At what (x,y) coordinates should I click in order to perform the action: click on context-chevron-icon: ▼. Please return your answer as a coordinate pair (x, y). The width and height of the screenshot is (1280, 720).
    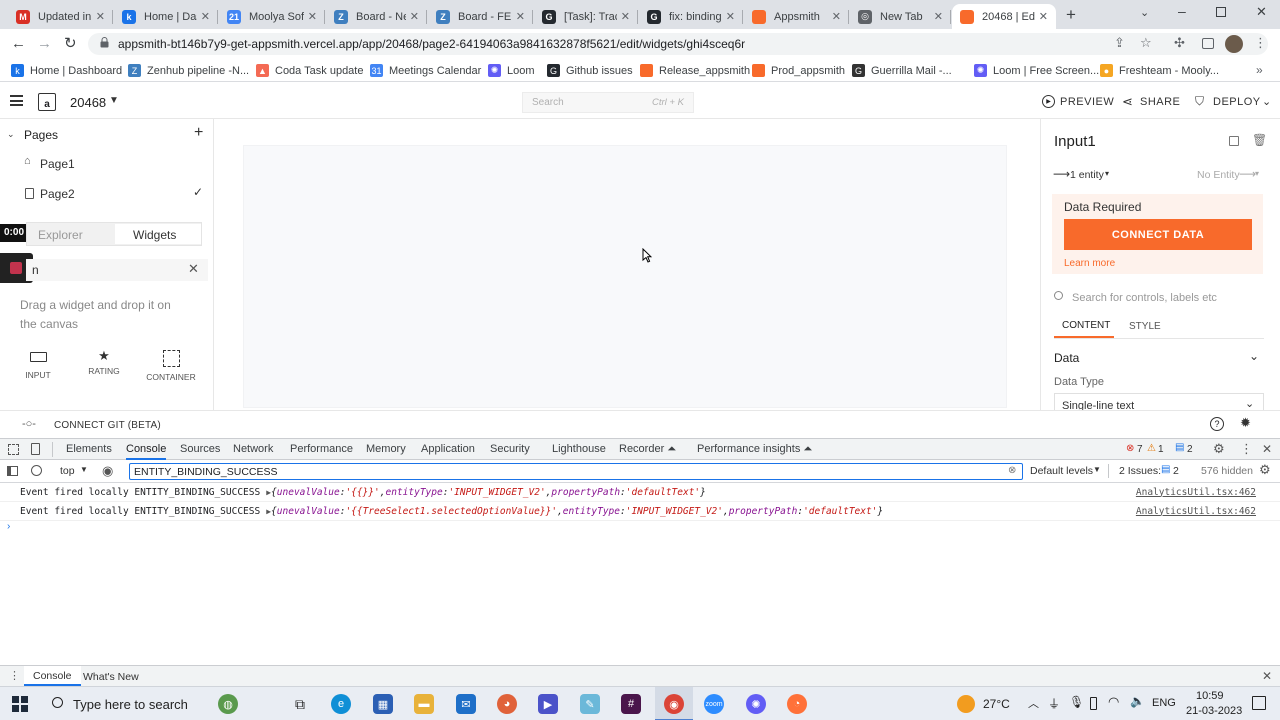
    Looking at the image, I should click on (84, 469).